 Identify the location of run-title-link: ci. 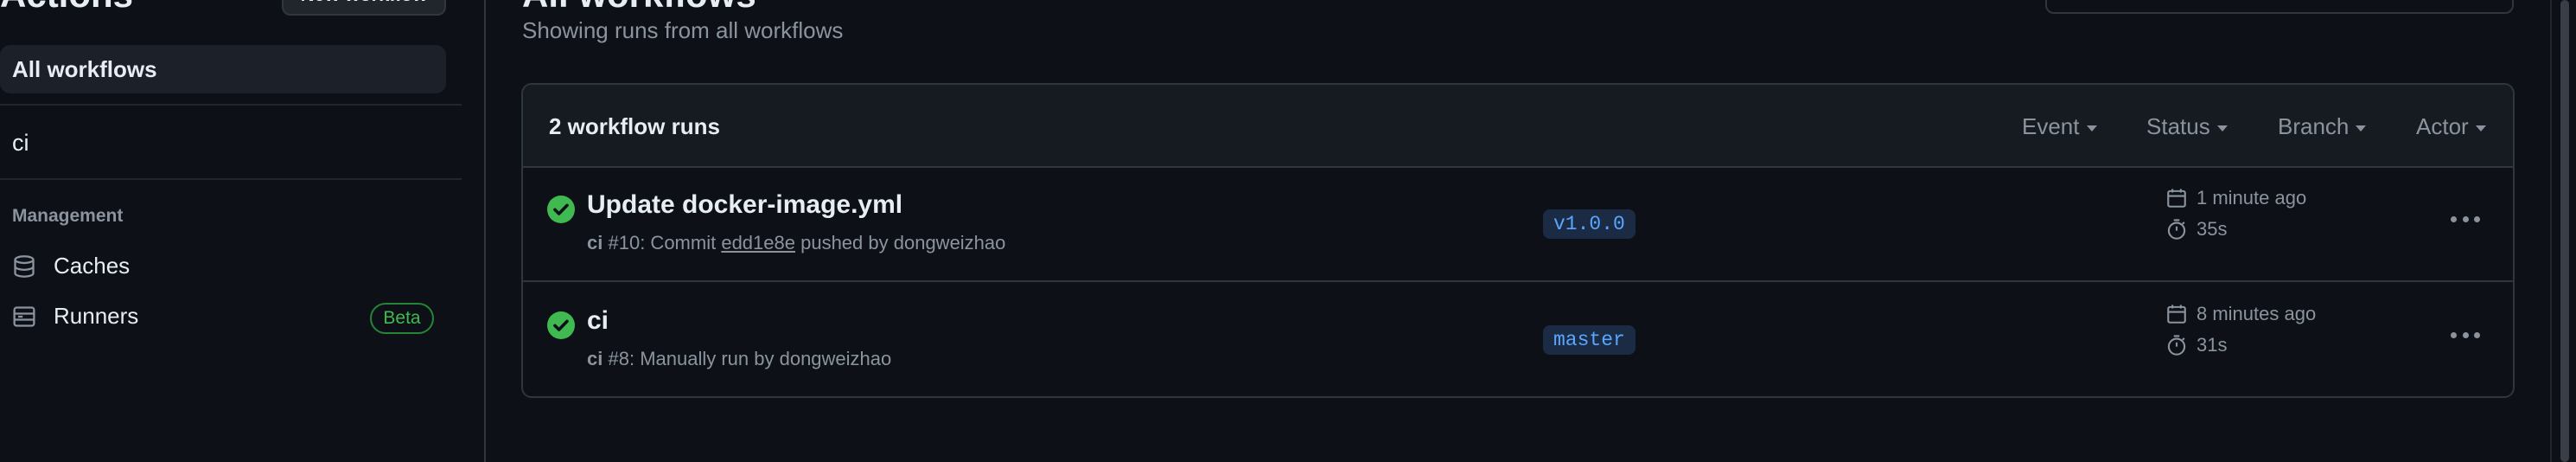
(598, 321).